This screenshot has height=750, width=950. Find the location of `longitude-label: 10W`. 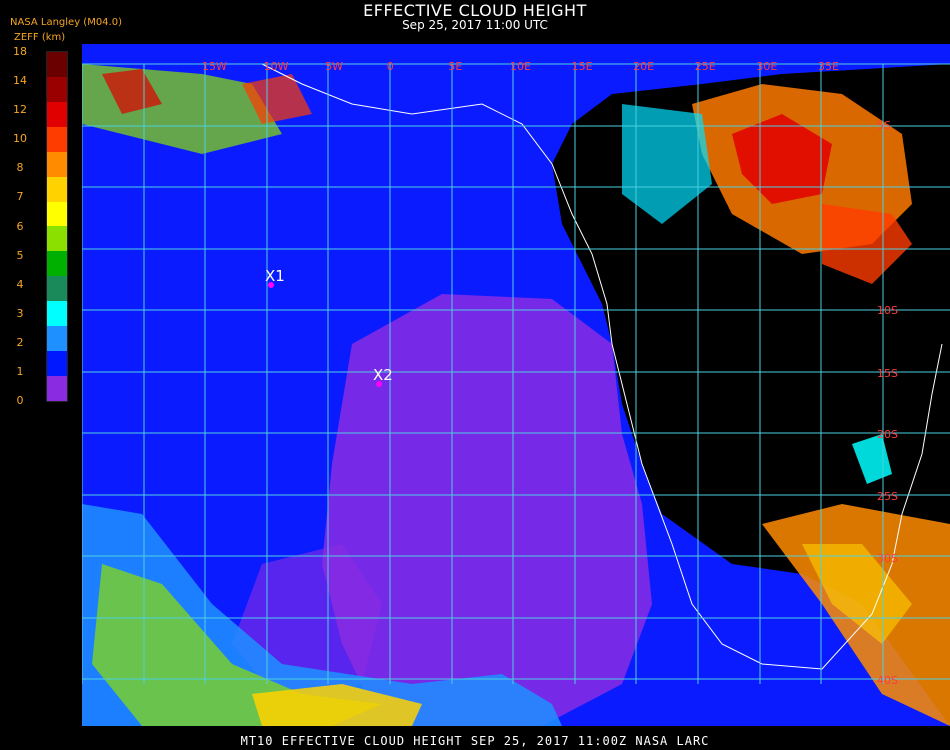

longitude-label: 10W is located at coordinates (276, 66).